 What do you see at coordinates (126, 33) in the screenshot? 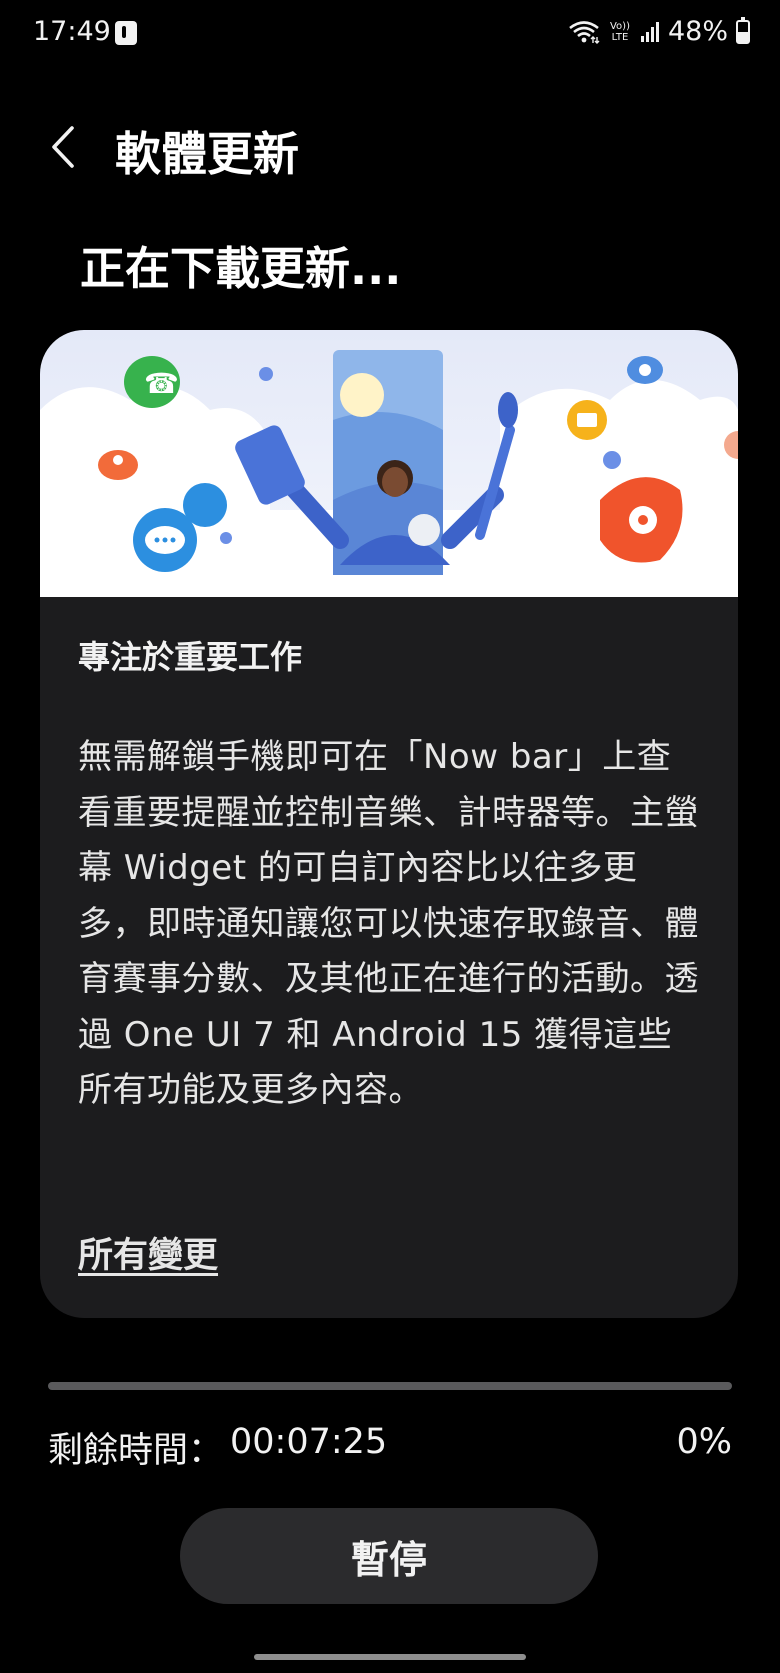
I see `tiktok-icon` at bounding box center [126, 33].